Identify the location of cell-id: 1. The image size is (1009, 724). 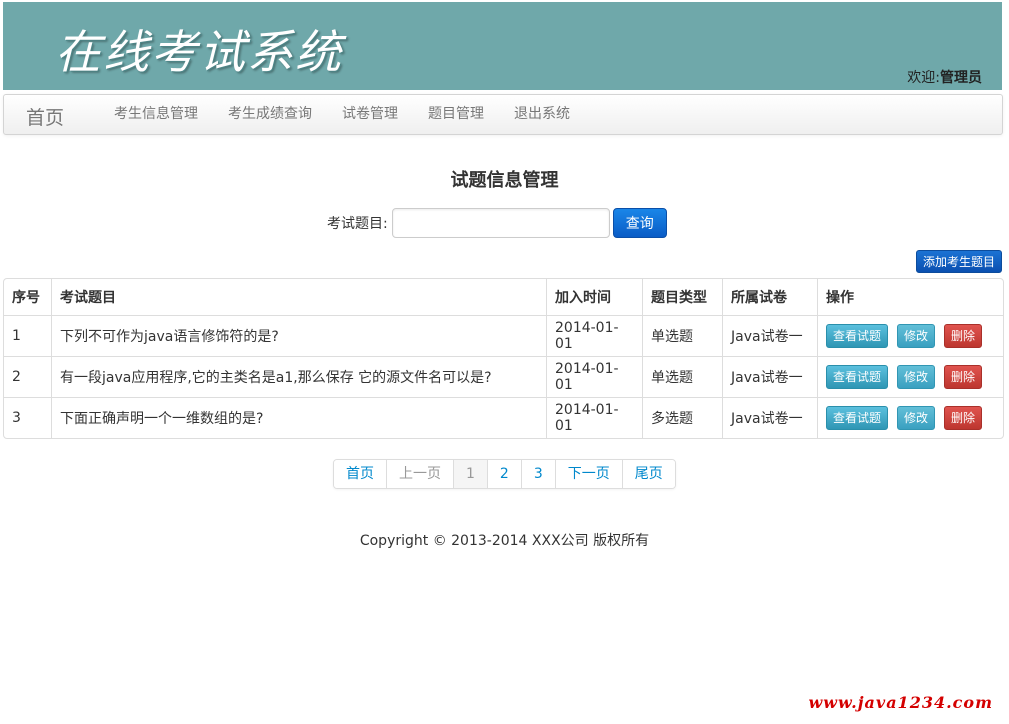
(28, 336).